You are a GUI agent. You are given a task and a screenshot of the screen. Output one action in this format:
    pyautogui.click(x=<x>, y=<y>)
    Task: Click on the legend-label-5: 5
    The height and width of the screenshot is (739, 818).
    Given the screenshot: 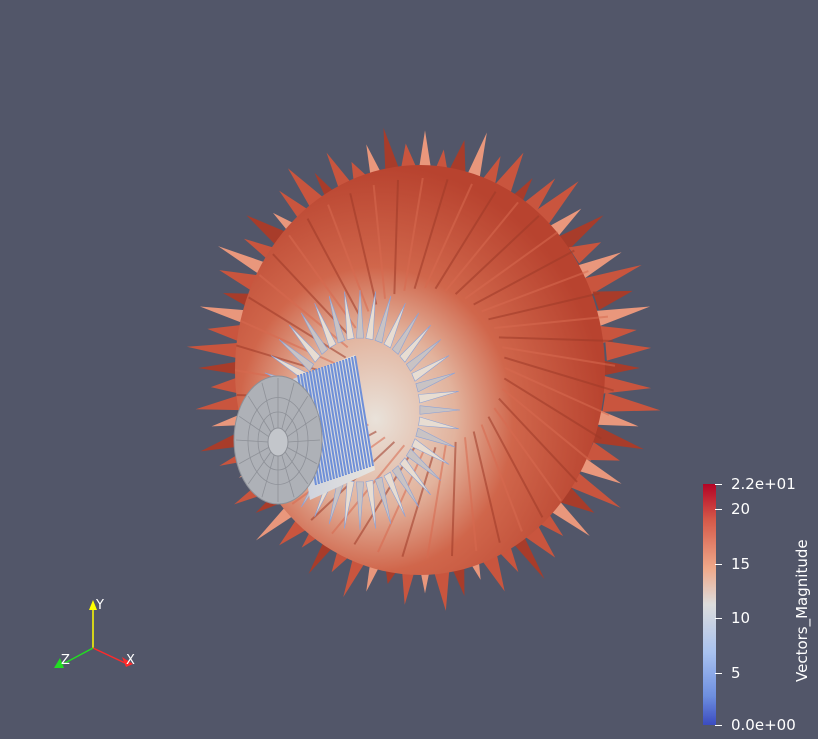 What is the action you would take?
    pyautogui.click(x=736, y=673)
    